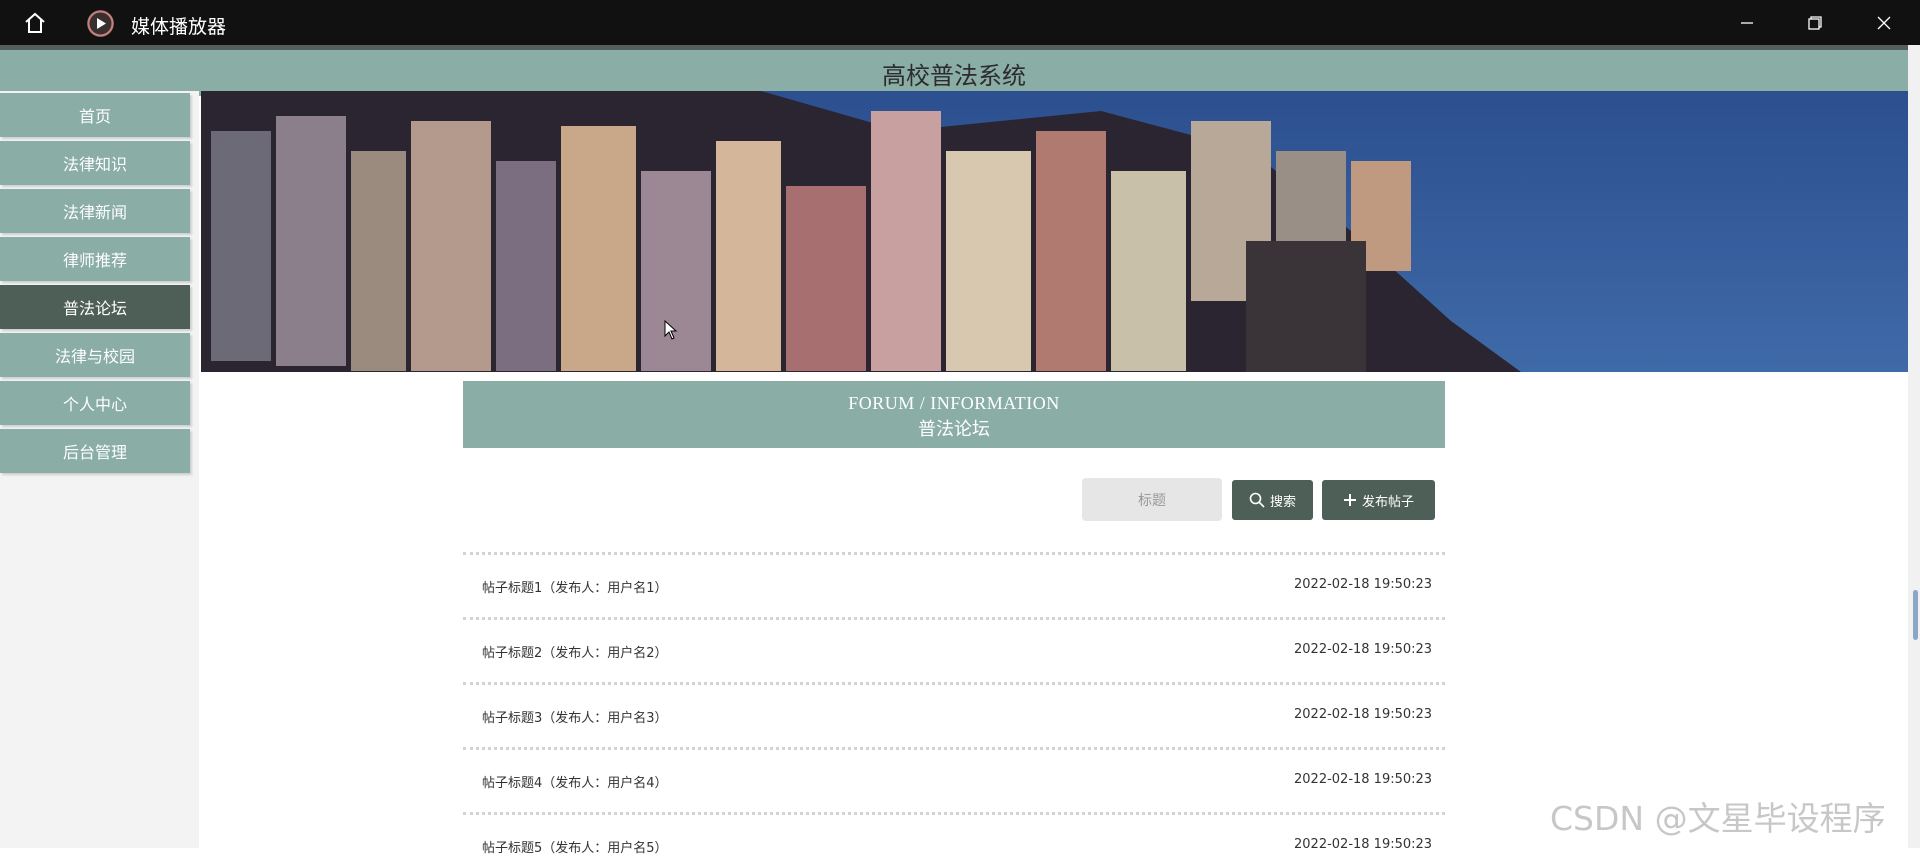  Describe the element at coordinates (1915, 615) in the screenshot. I see `scrollbar-thumb` at that location.